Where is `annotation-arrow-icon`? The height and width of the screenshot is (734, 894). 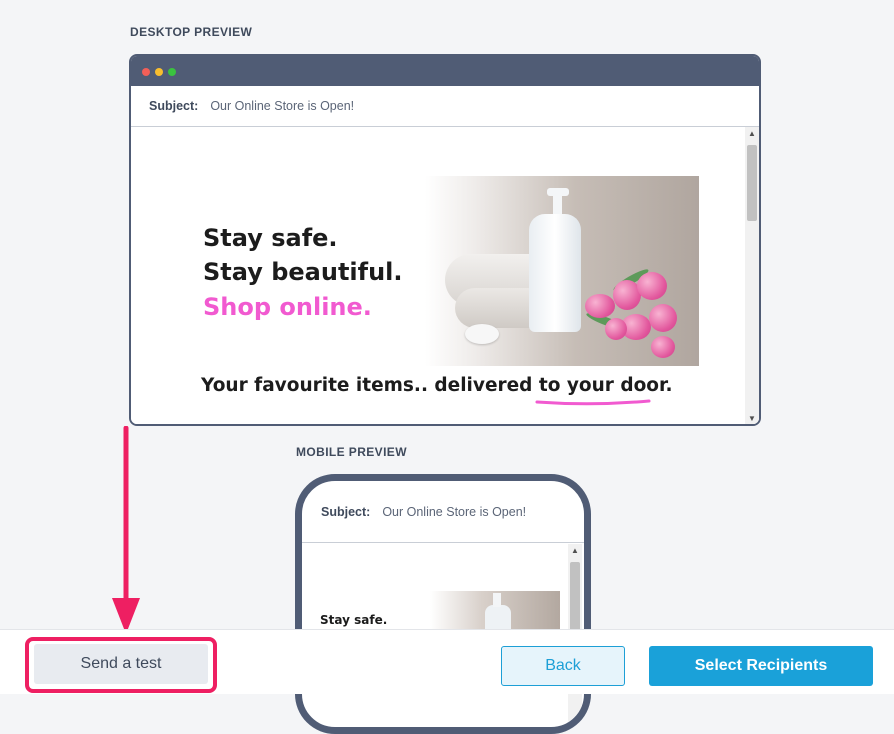
annotation-arrow-icon is located at coordinates (126, 530).